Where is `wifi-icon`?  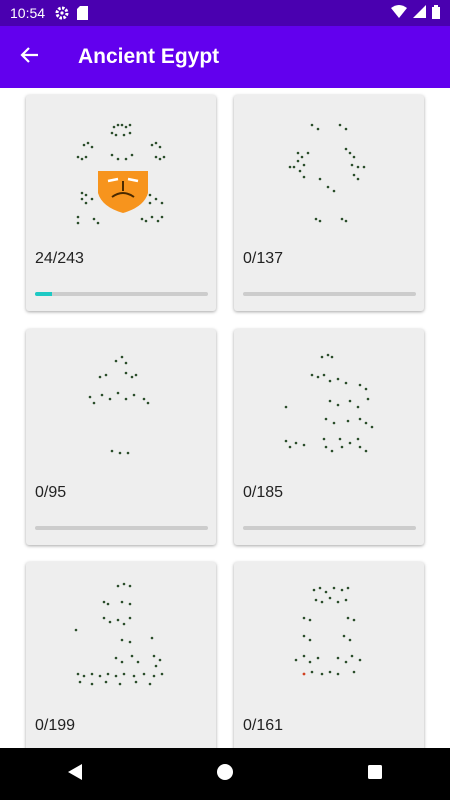
wifi-icon is located at coordinates (399, 13).